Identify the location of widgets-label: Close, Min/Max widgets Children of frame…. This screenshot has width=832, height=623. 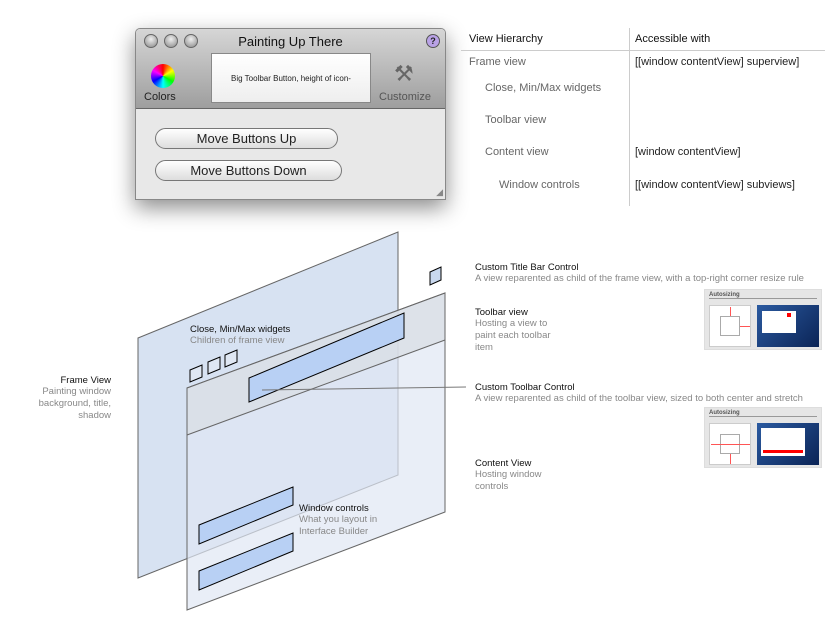
(240, 335).